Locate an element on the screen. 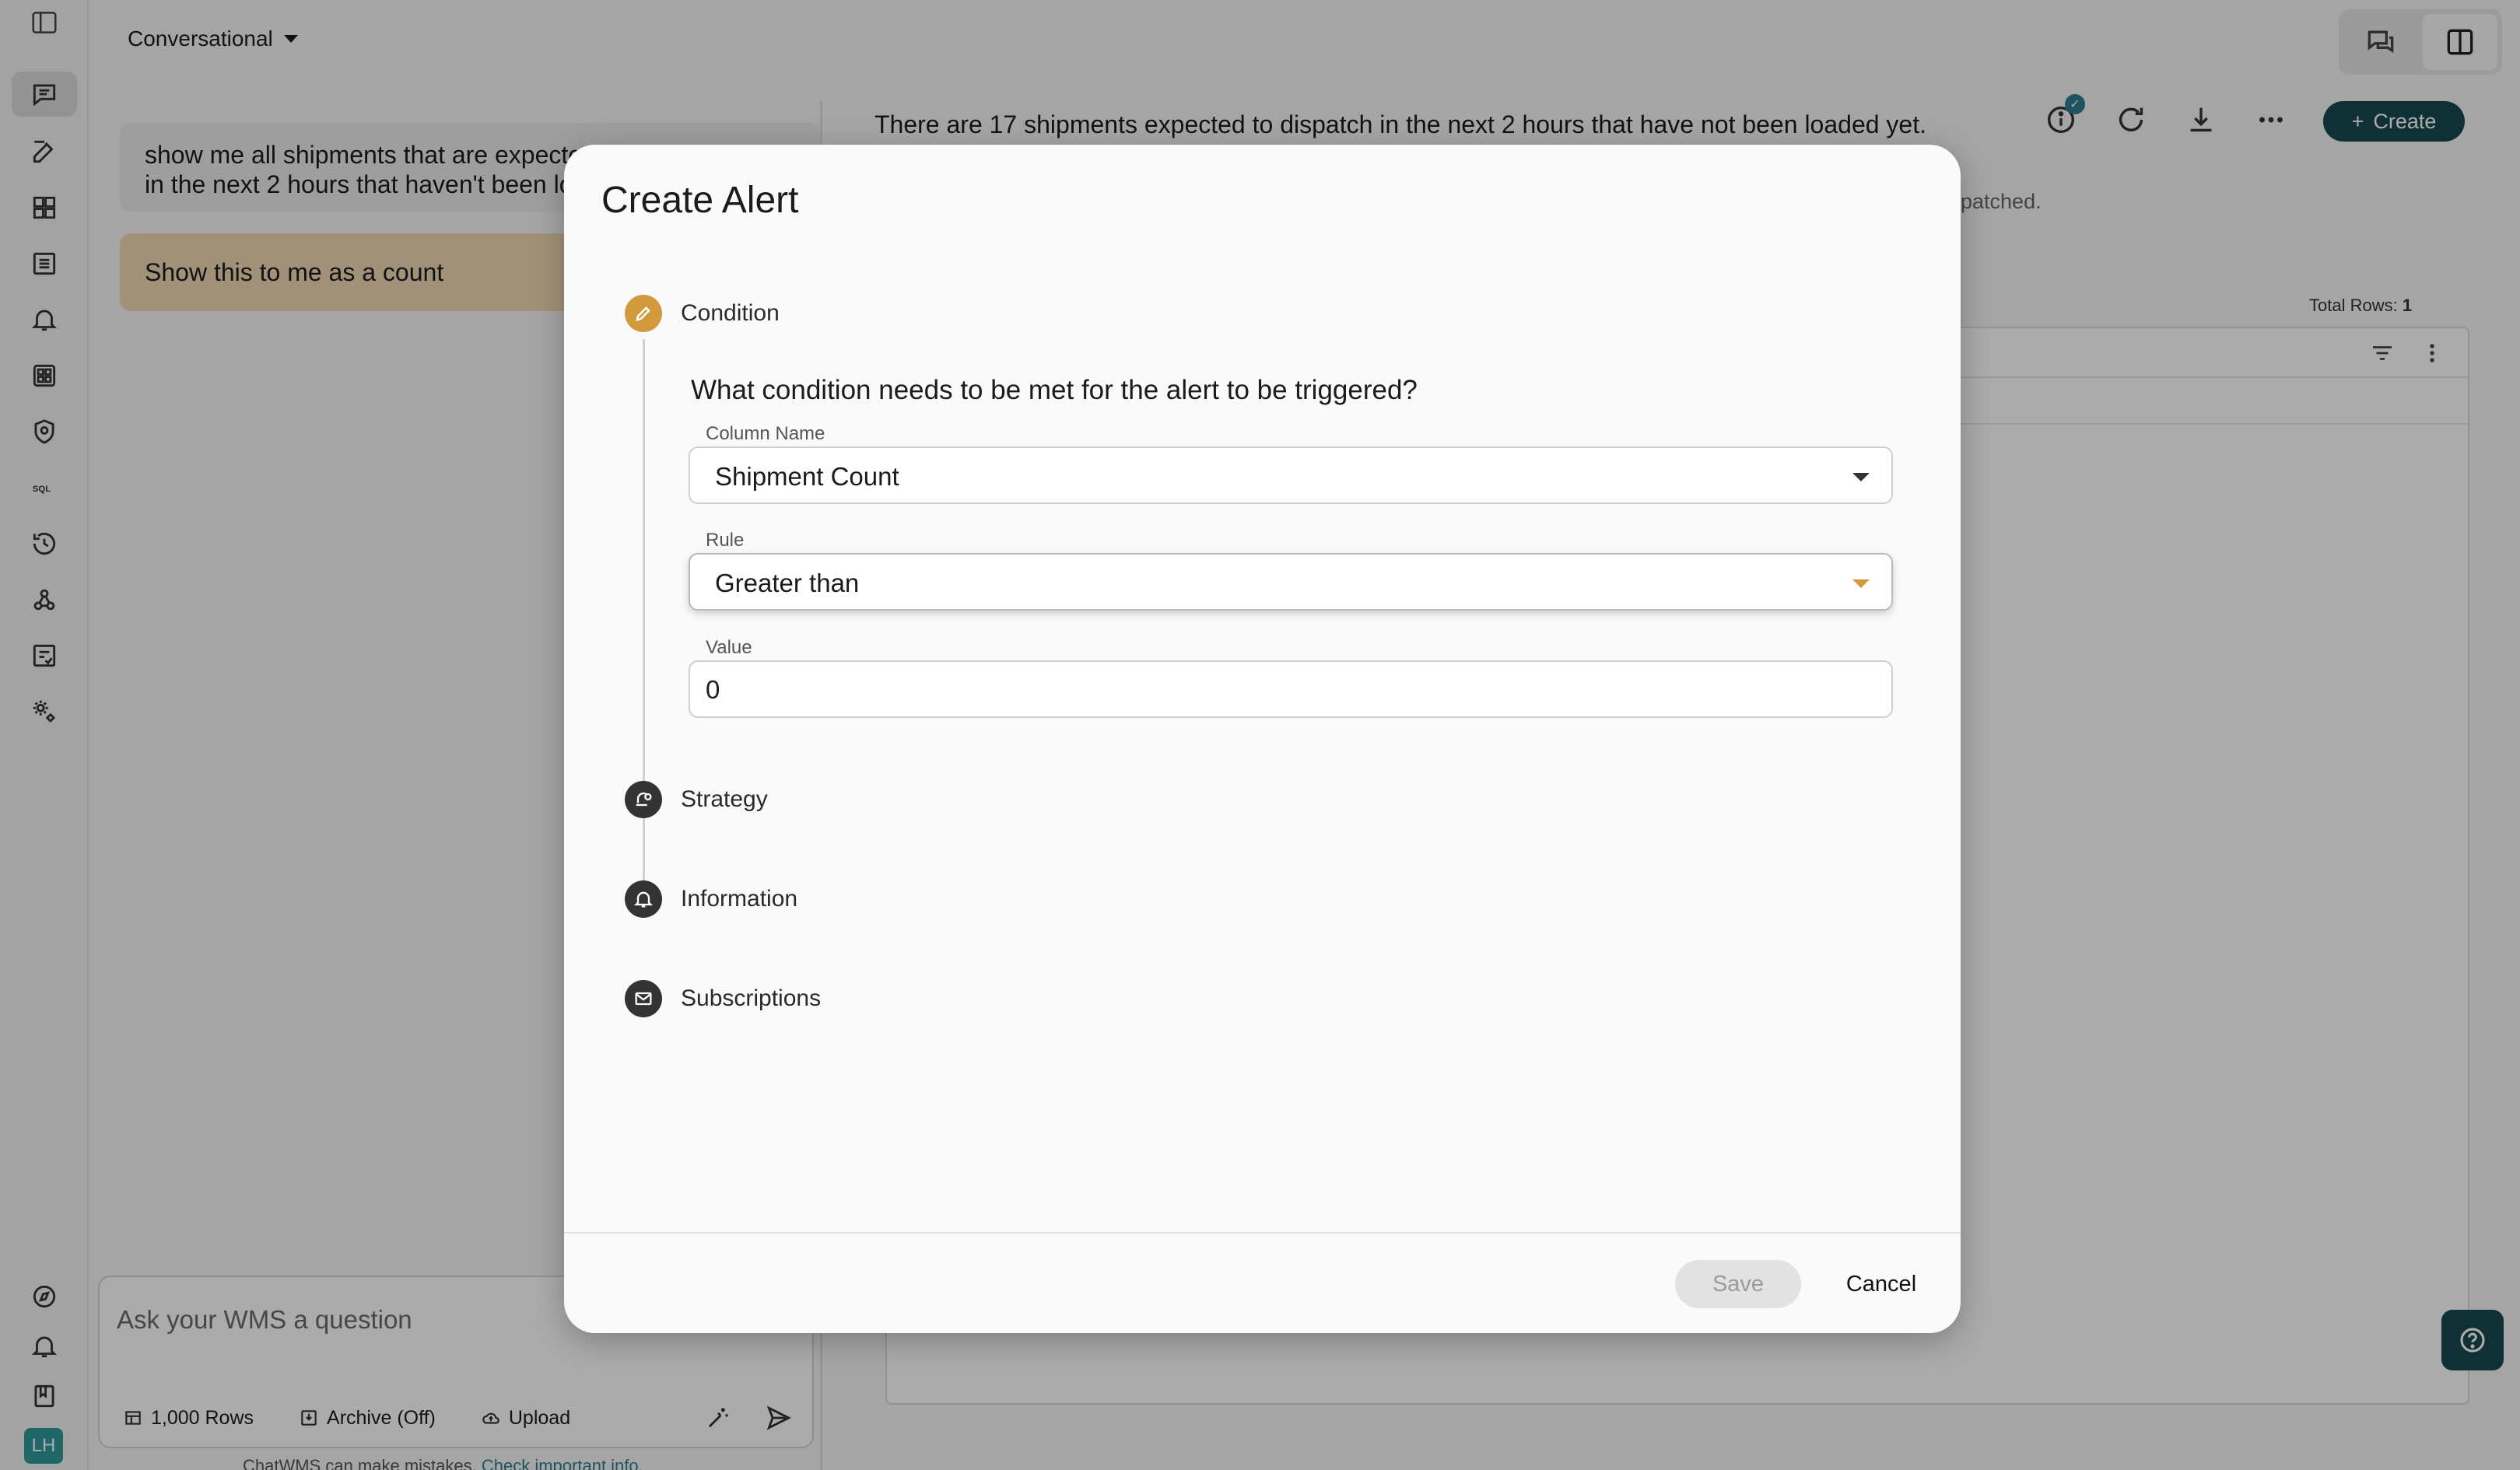  pencil-icon is located at coordinates (644, 314).